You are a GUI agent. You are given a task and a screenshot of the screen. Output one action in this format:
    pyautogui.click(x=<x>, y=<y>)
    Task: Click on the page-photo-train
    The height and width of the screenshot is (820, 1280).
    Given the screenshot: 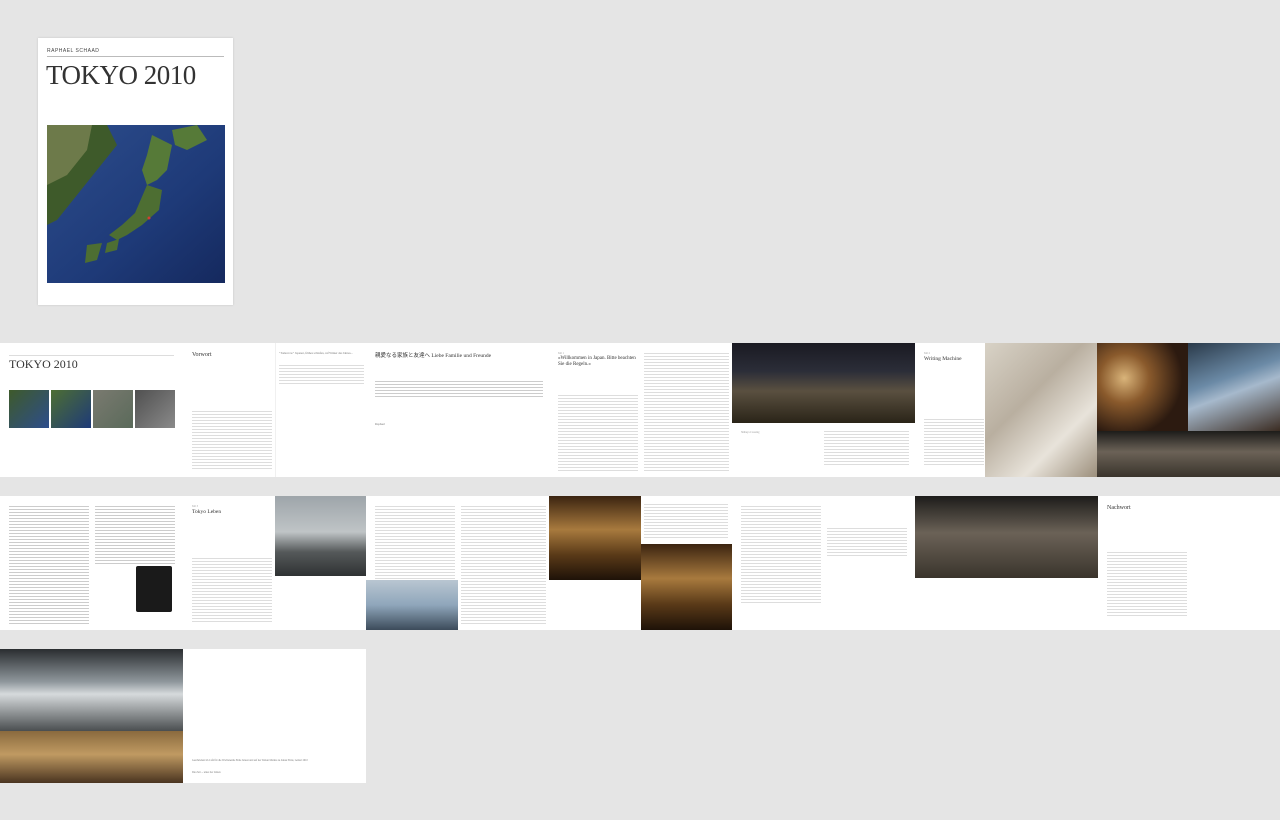 What is the action you would take?
    pyautogui.click(x=91, y=716)
    